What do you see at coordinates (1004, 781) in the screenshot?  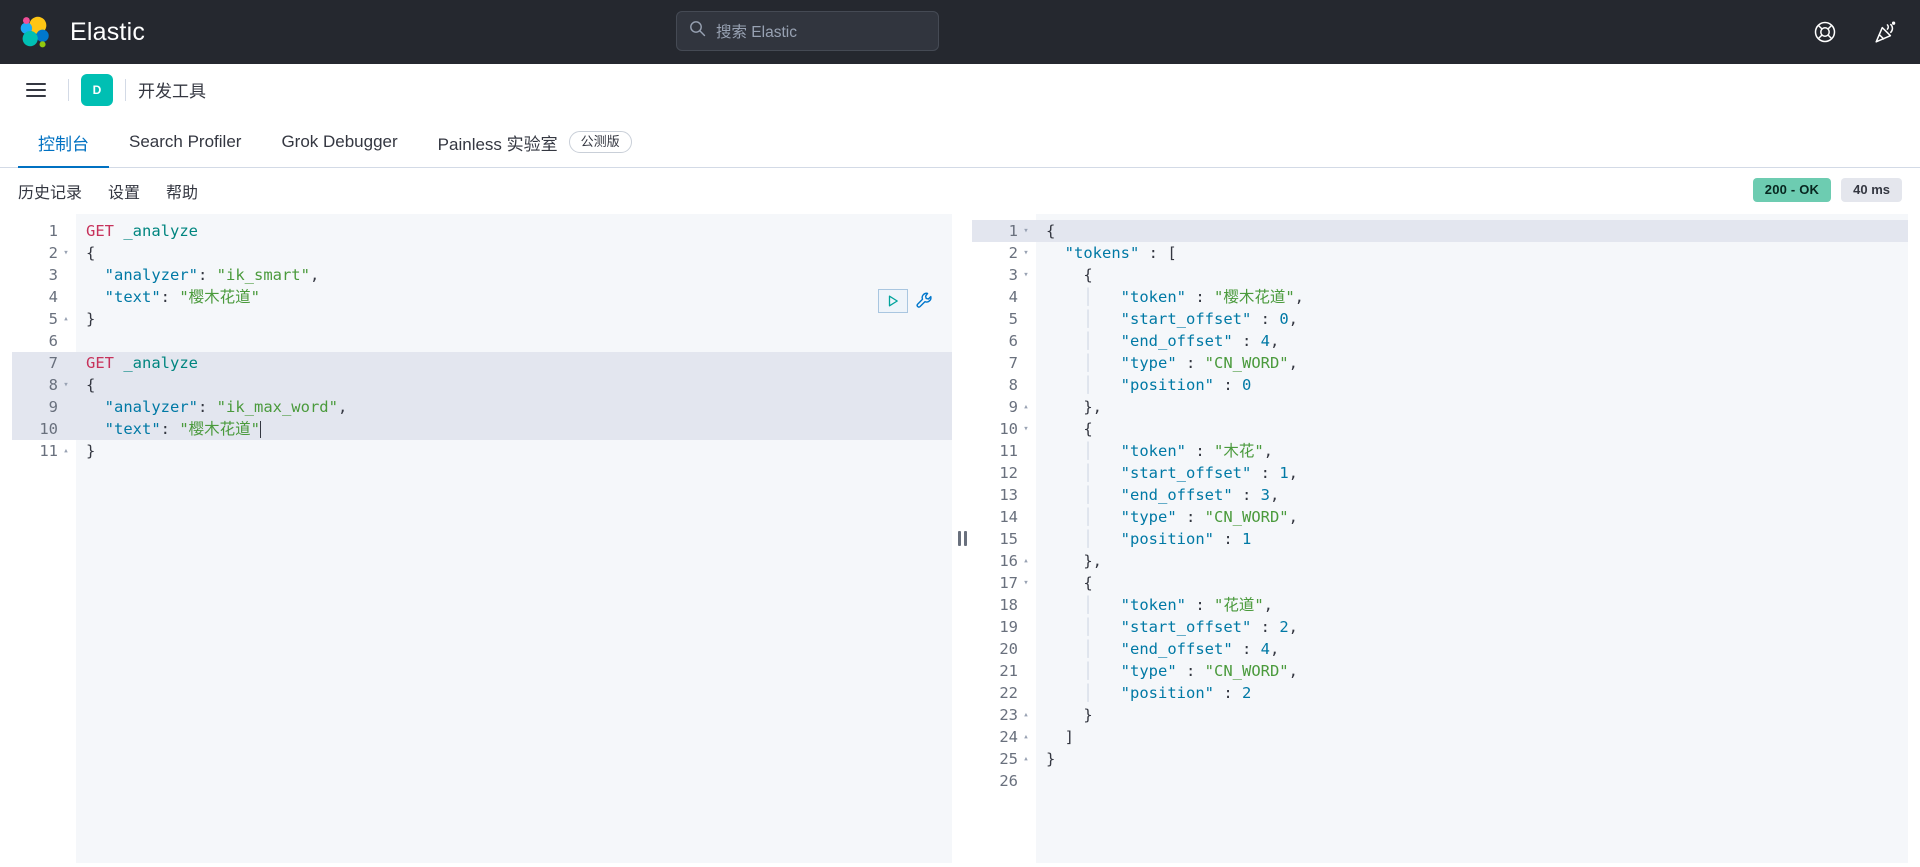 I see `response-line-number: 26` at bounding box center [1004, 781].